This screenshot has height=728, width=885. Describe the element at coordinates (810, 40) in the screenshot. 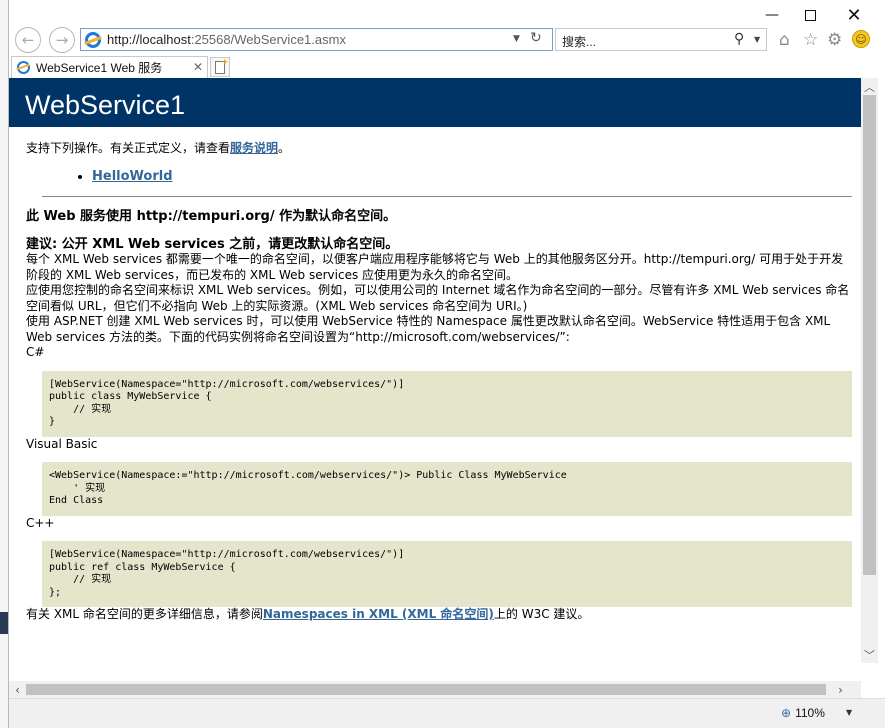

I see `favorites-star-icon: ☆` at that location.